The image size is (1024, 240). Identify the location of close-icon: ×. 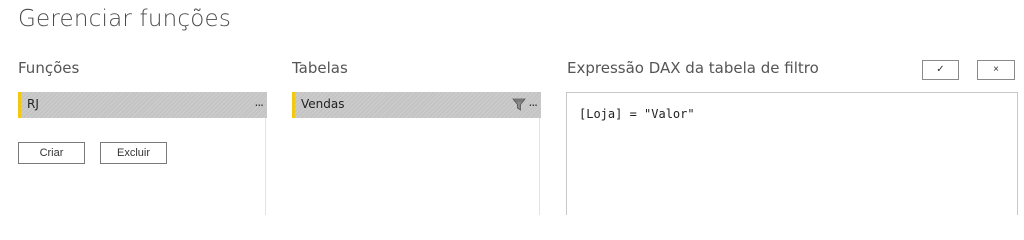
(996, 69).